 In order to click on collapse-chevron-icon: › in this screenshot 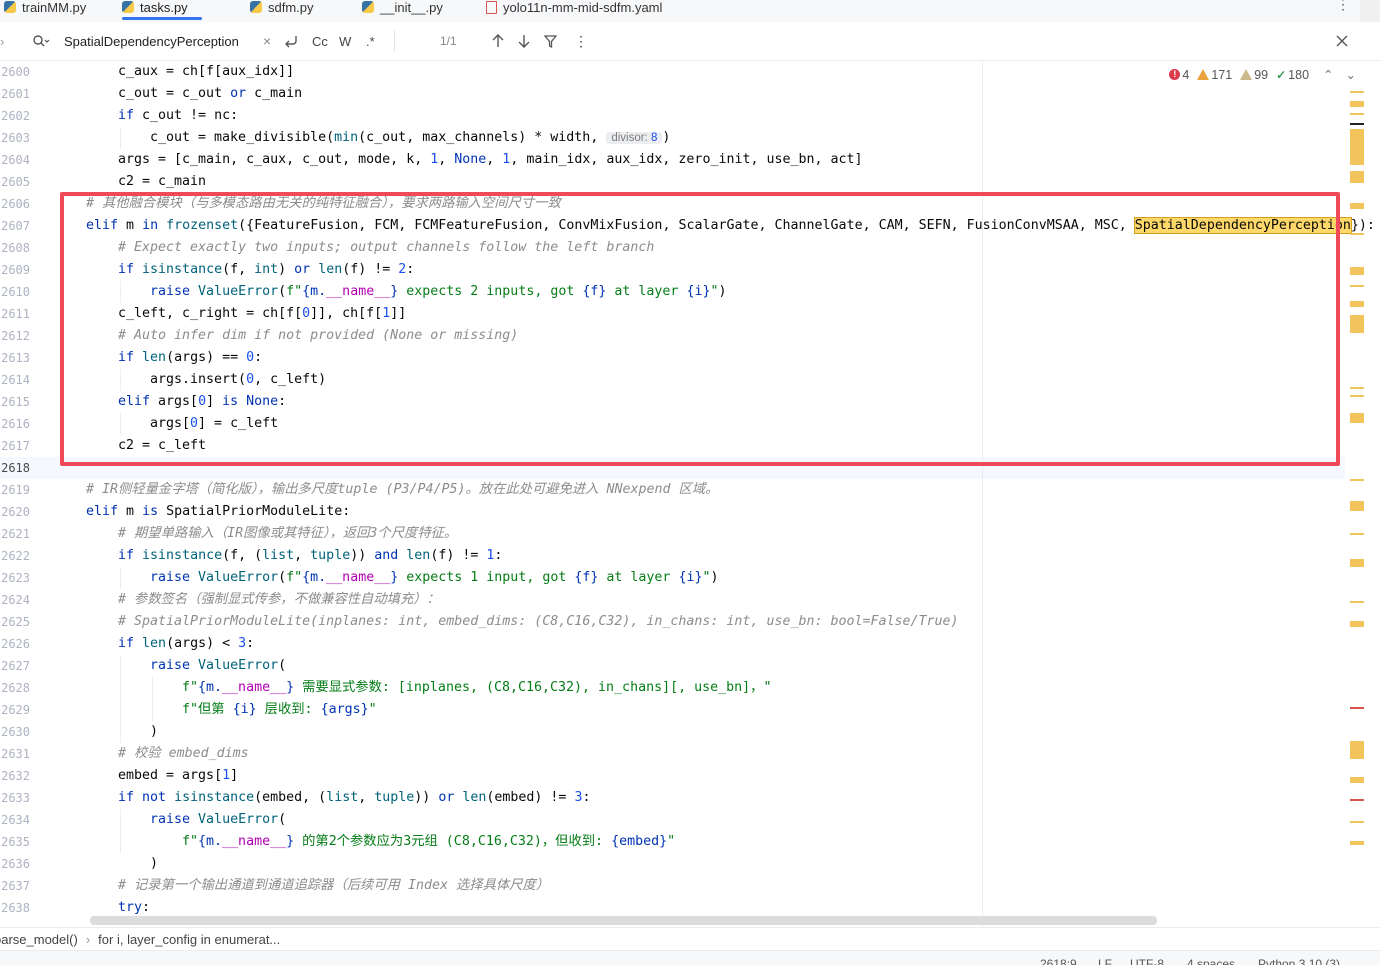, I will do `click(2, 41)`.